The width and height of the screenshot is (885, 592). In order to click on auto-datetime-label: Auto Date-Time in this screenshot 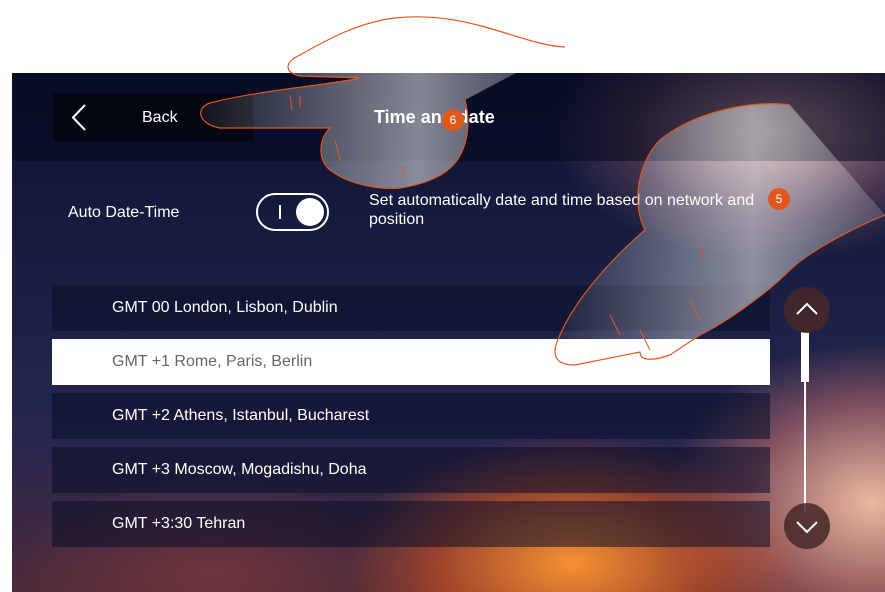, I will do `click(124, 212)`.